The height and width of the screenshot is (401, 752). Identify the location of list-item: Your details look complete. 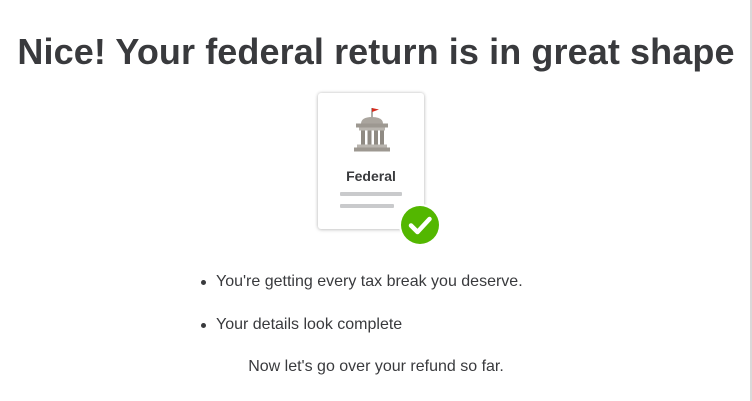
(361, 325).